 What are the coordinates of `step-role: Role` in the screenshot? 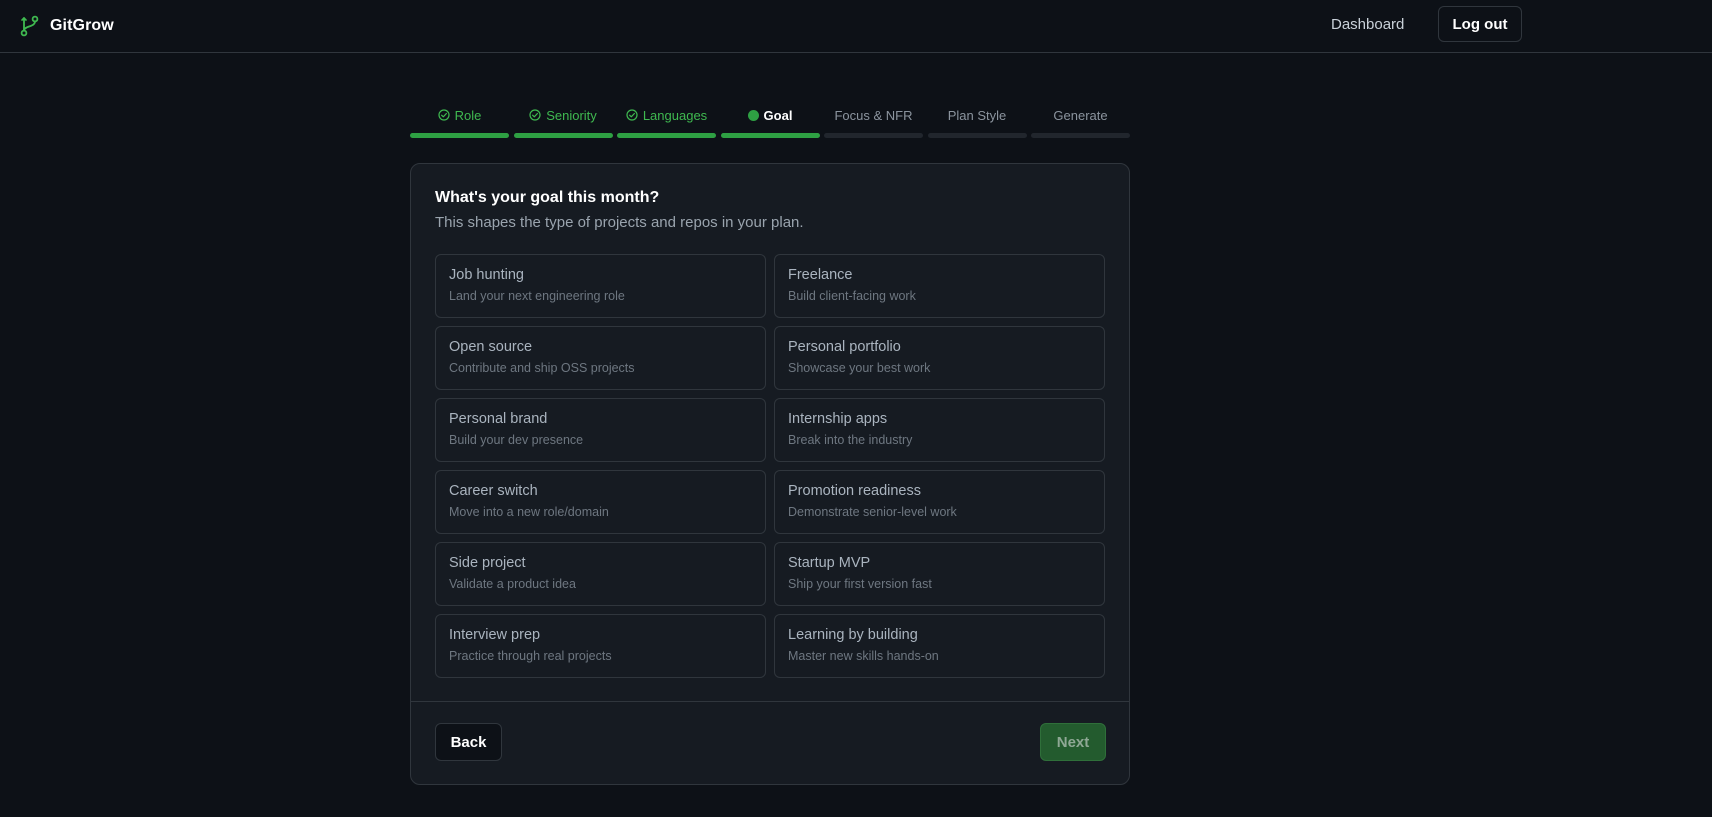 It's located at (459, 122).